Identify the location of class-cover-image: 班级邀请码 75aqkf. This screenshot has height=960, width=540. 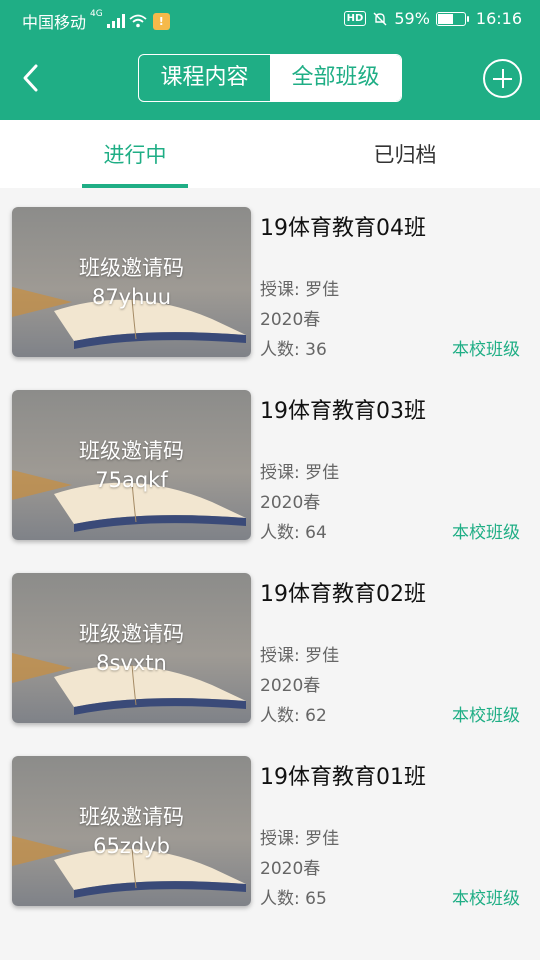
(131, 465).